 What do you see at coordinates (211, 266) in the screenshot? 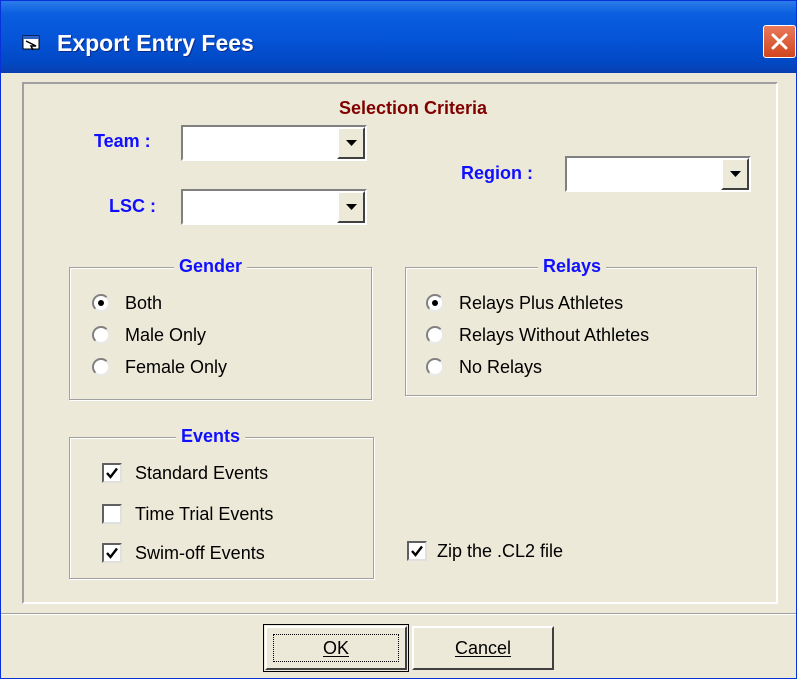
I see `gender-group-title: Gender` at bounding box center [211, 266].